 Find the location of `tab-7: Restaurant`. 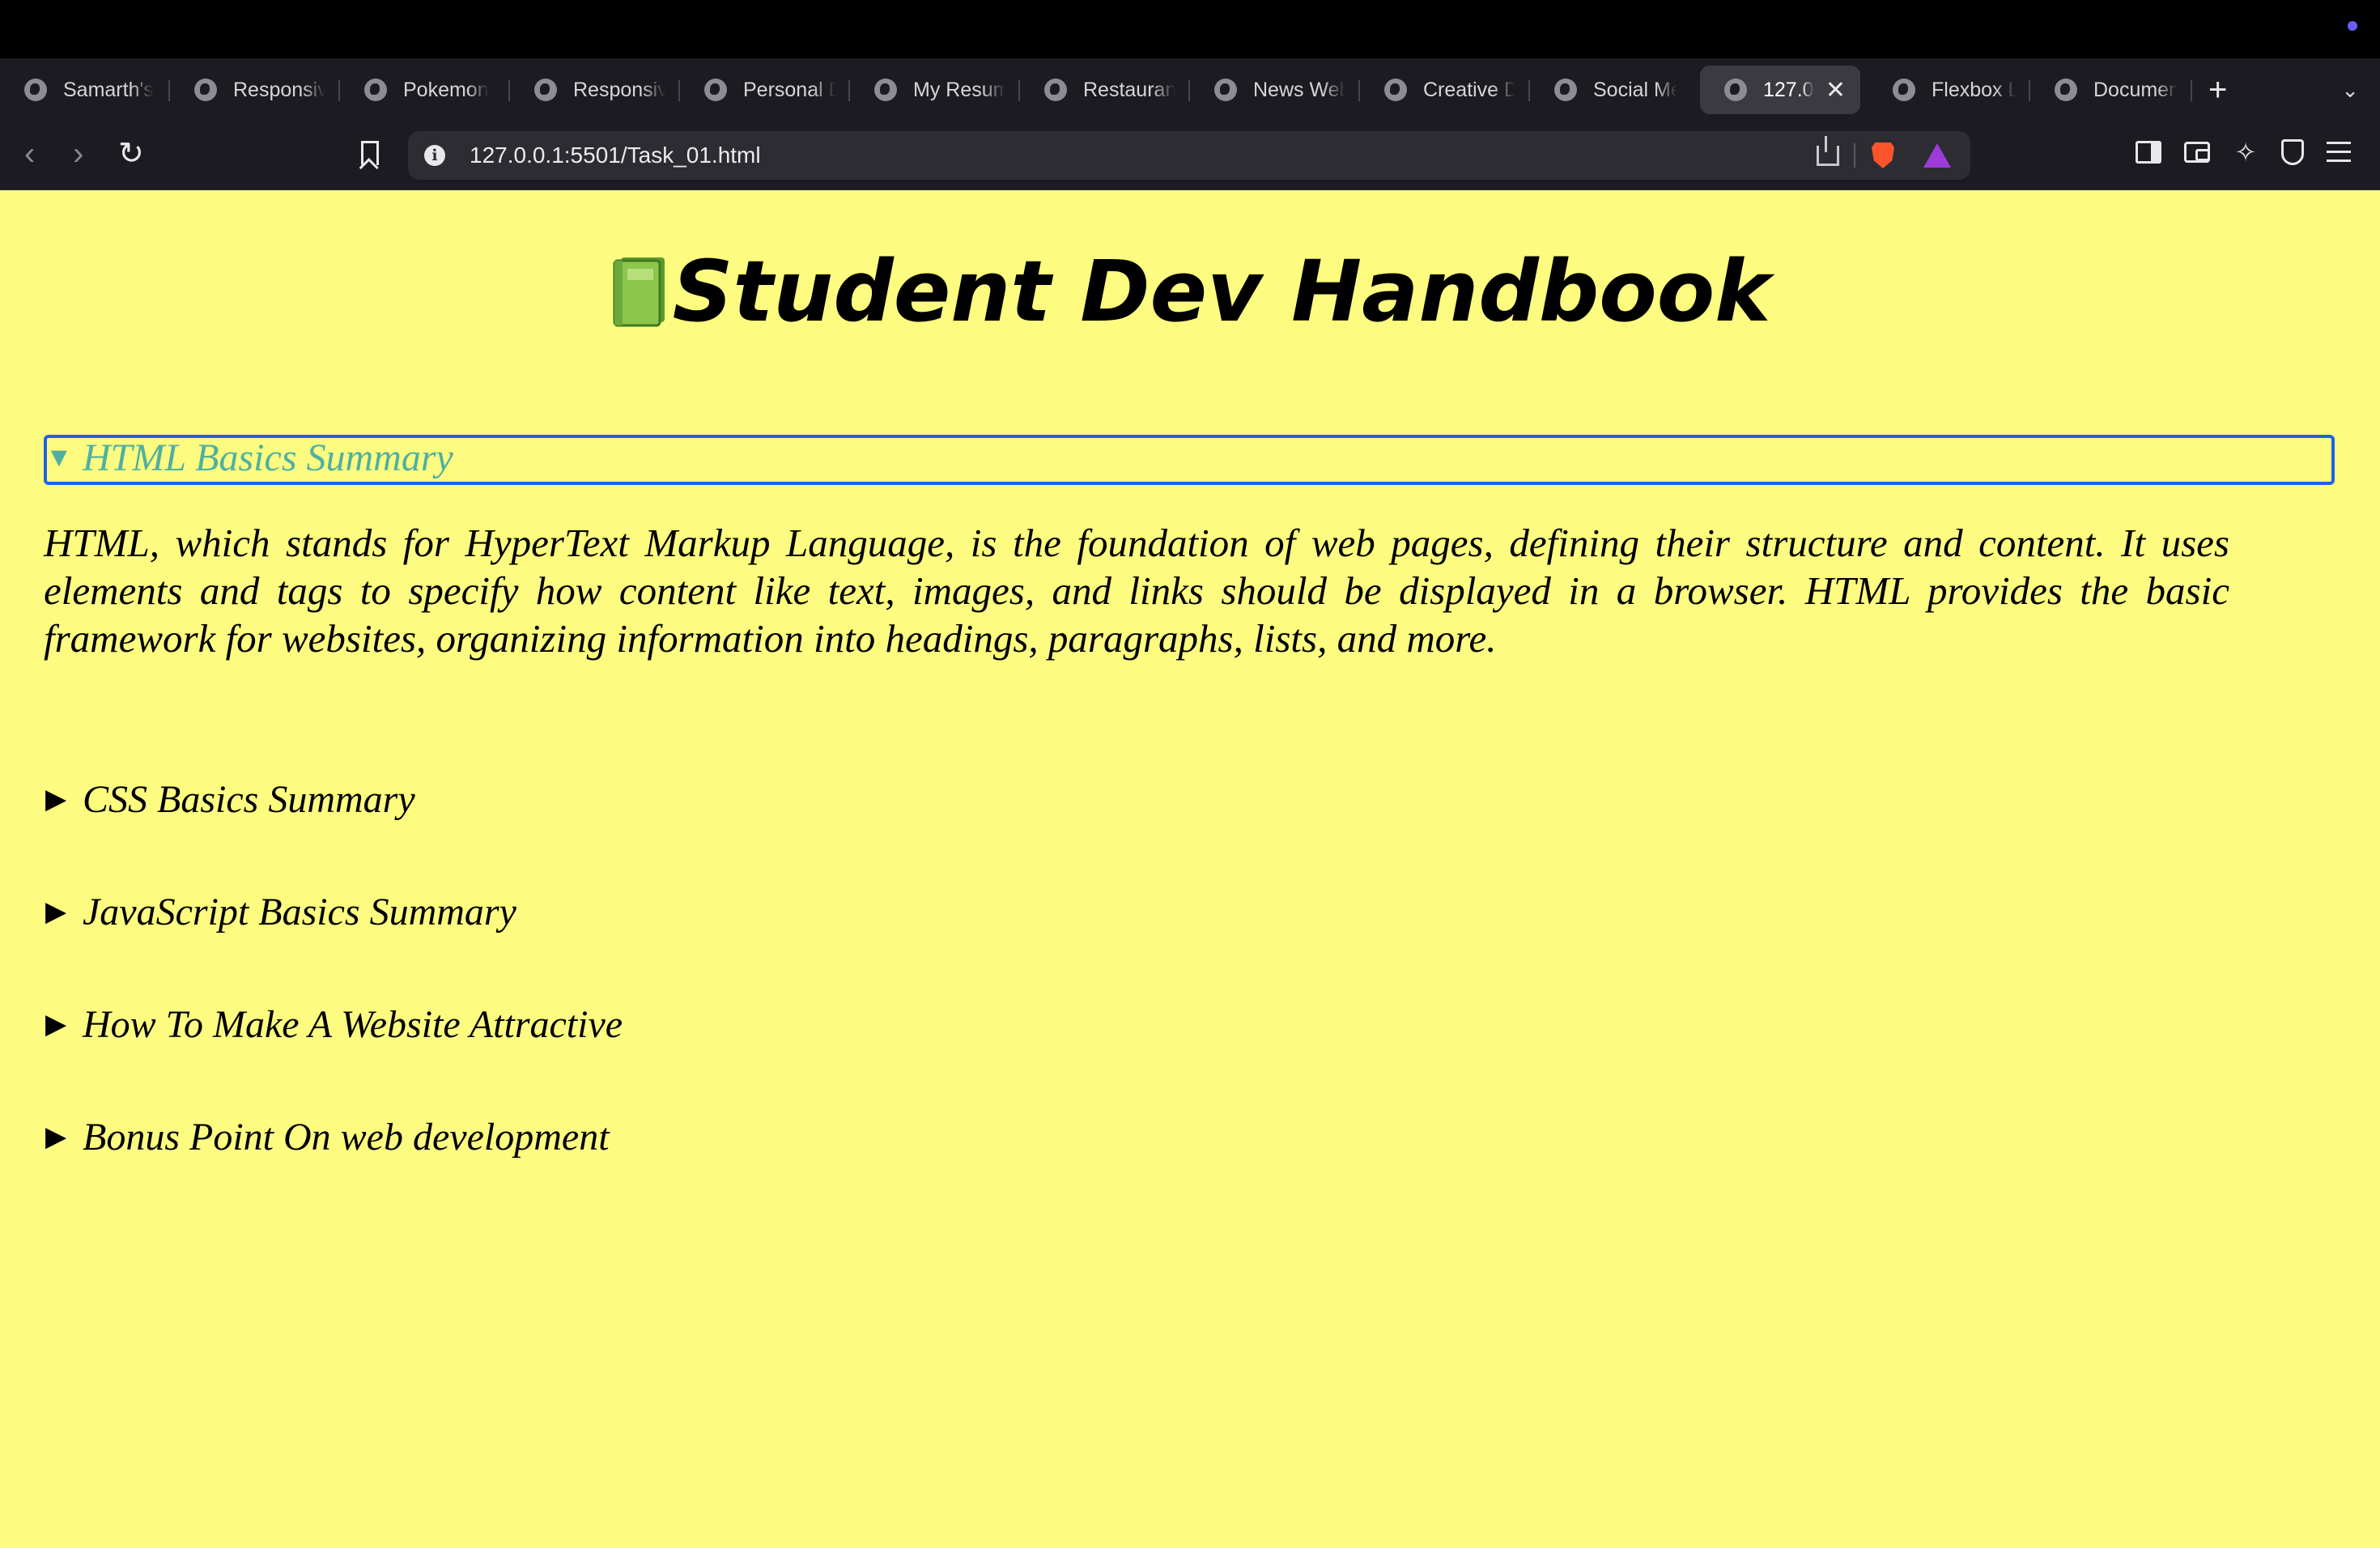

tab-7: Restaurant is located at coordinates (1105, 90).